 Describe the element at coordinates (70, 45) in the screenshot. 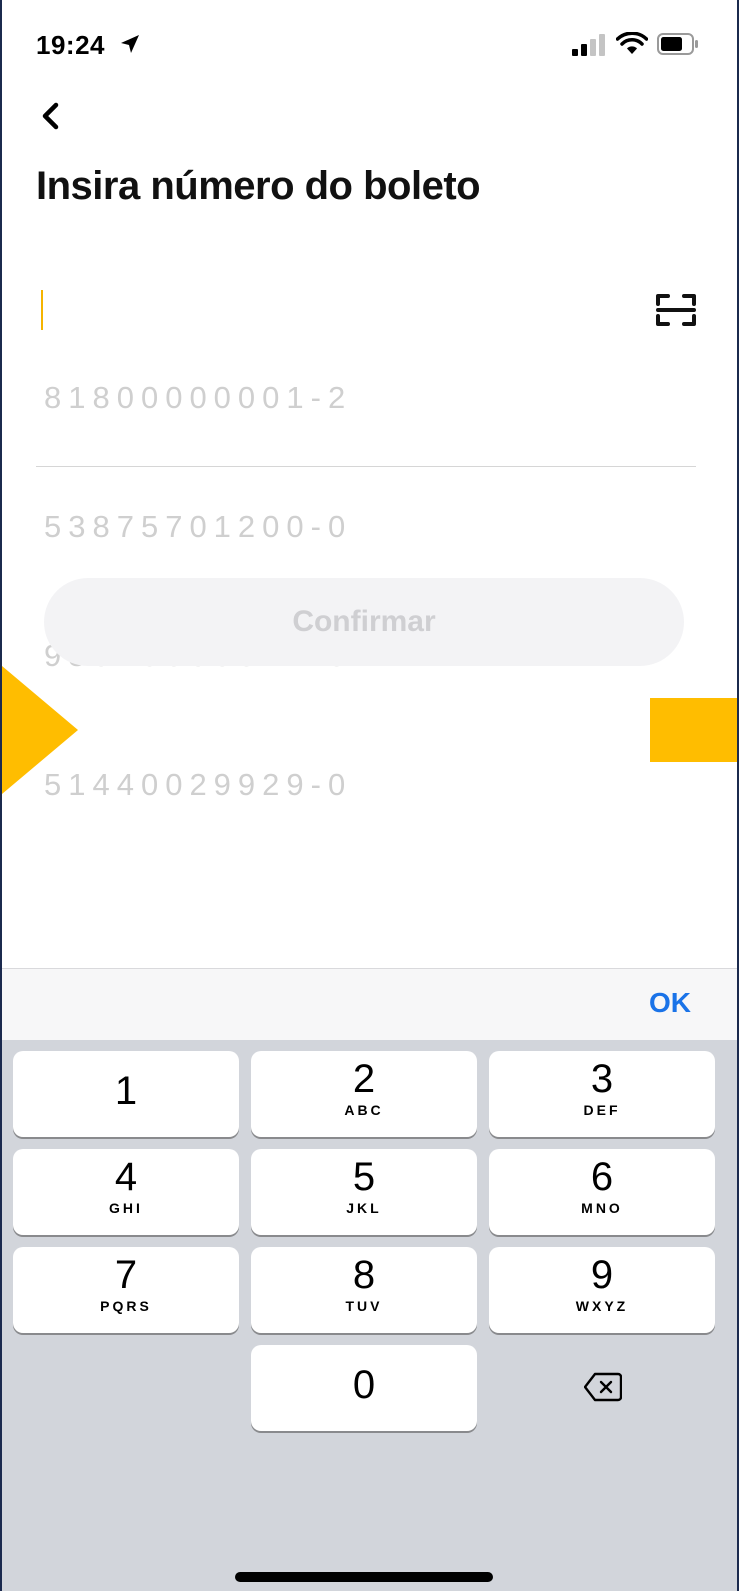

I see `status-time: 19:24` at that location.